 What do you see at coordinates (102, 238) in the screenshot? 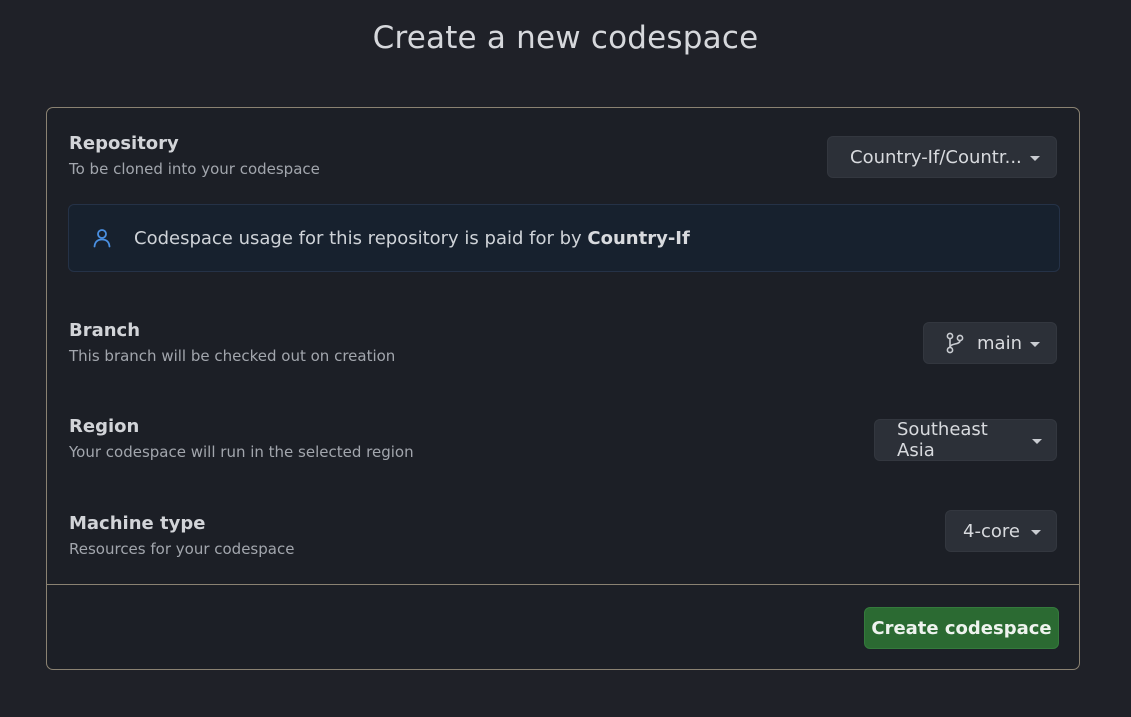
I see `person-icon` at bounding box center [102, 238].